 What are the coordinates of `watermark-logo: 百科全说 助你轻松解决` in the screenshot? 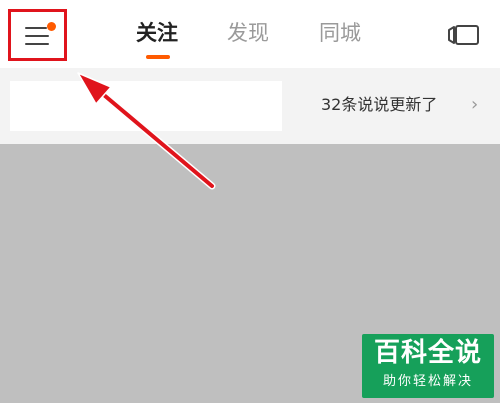 It's located at (428, 366).